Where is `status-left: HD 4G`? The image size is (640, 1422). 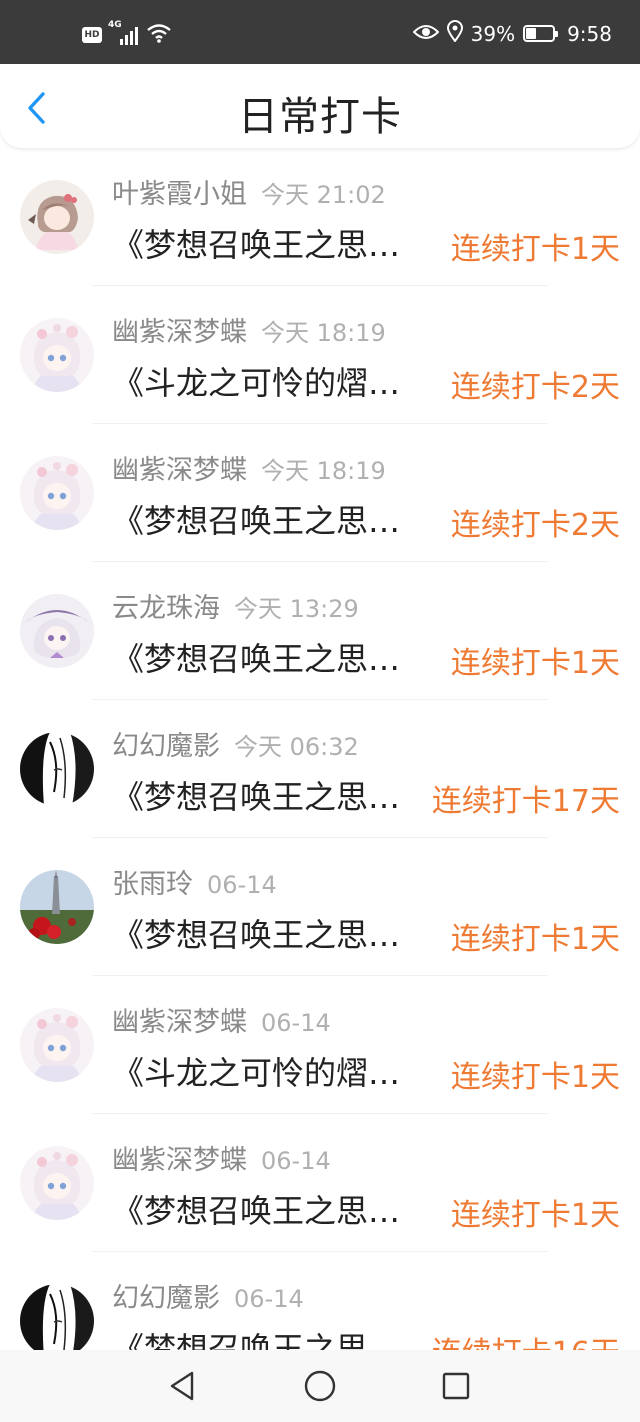
status-left: HD 4G is located at coordinates (127, 34).